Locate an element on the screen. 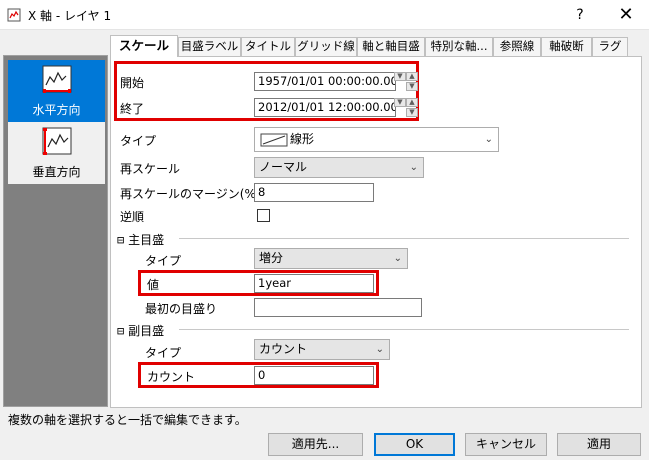 The image size is (649, 460). end-dropdown: ▼ is located at coordinates (400, 107).